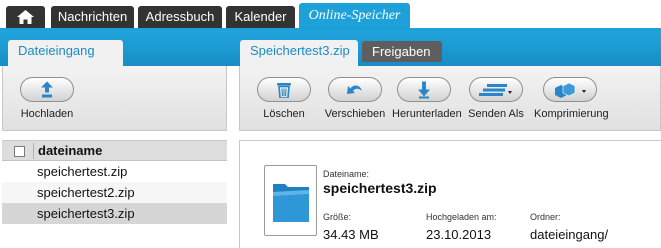 This screenshot has height=248, width=661. I want to click on uploaded-label: Hochgeladen am:, so click(461, 217).